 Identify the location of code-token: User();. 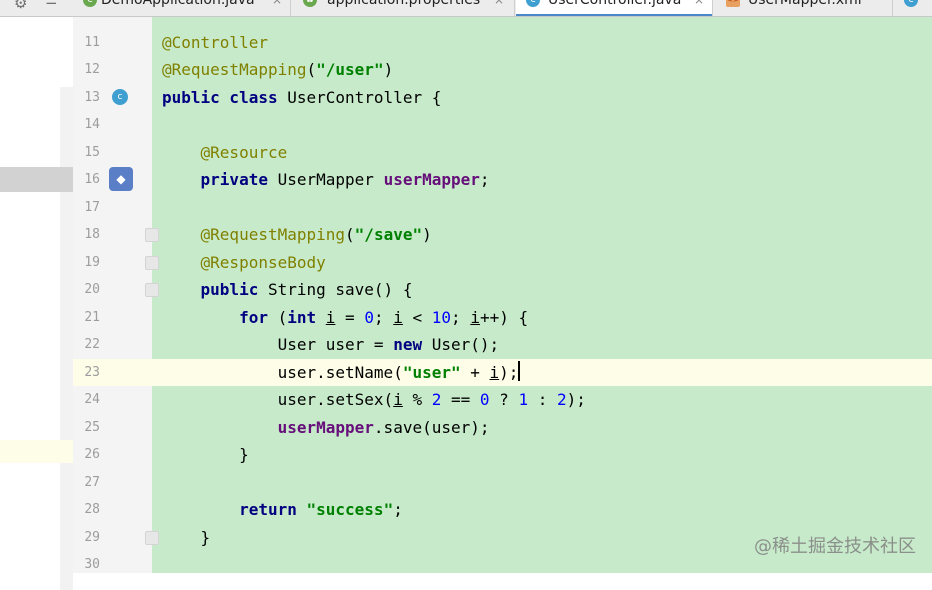
(461, 344).